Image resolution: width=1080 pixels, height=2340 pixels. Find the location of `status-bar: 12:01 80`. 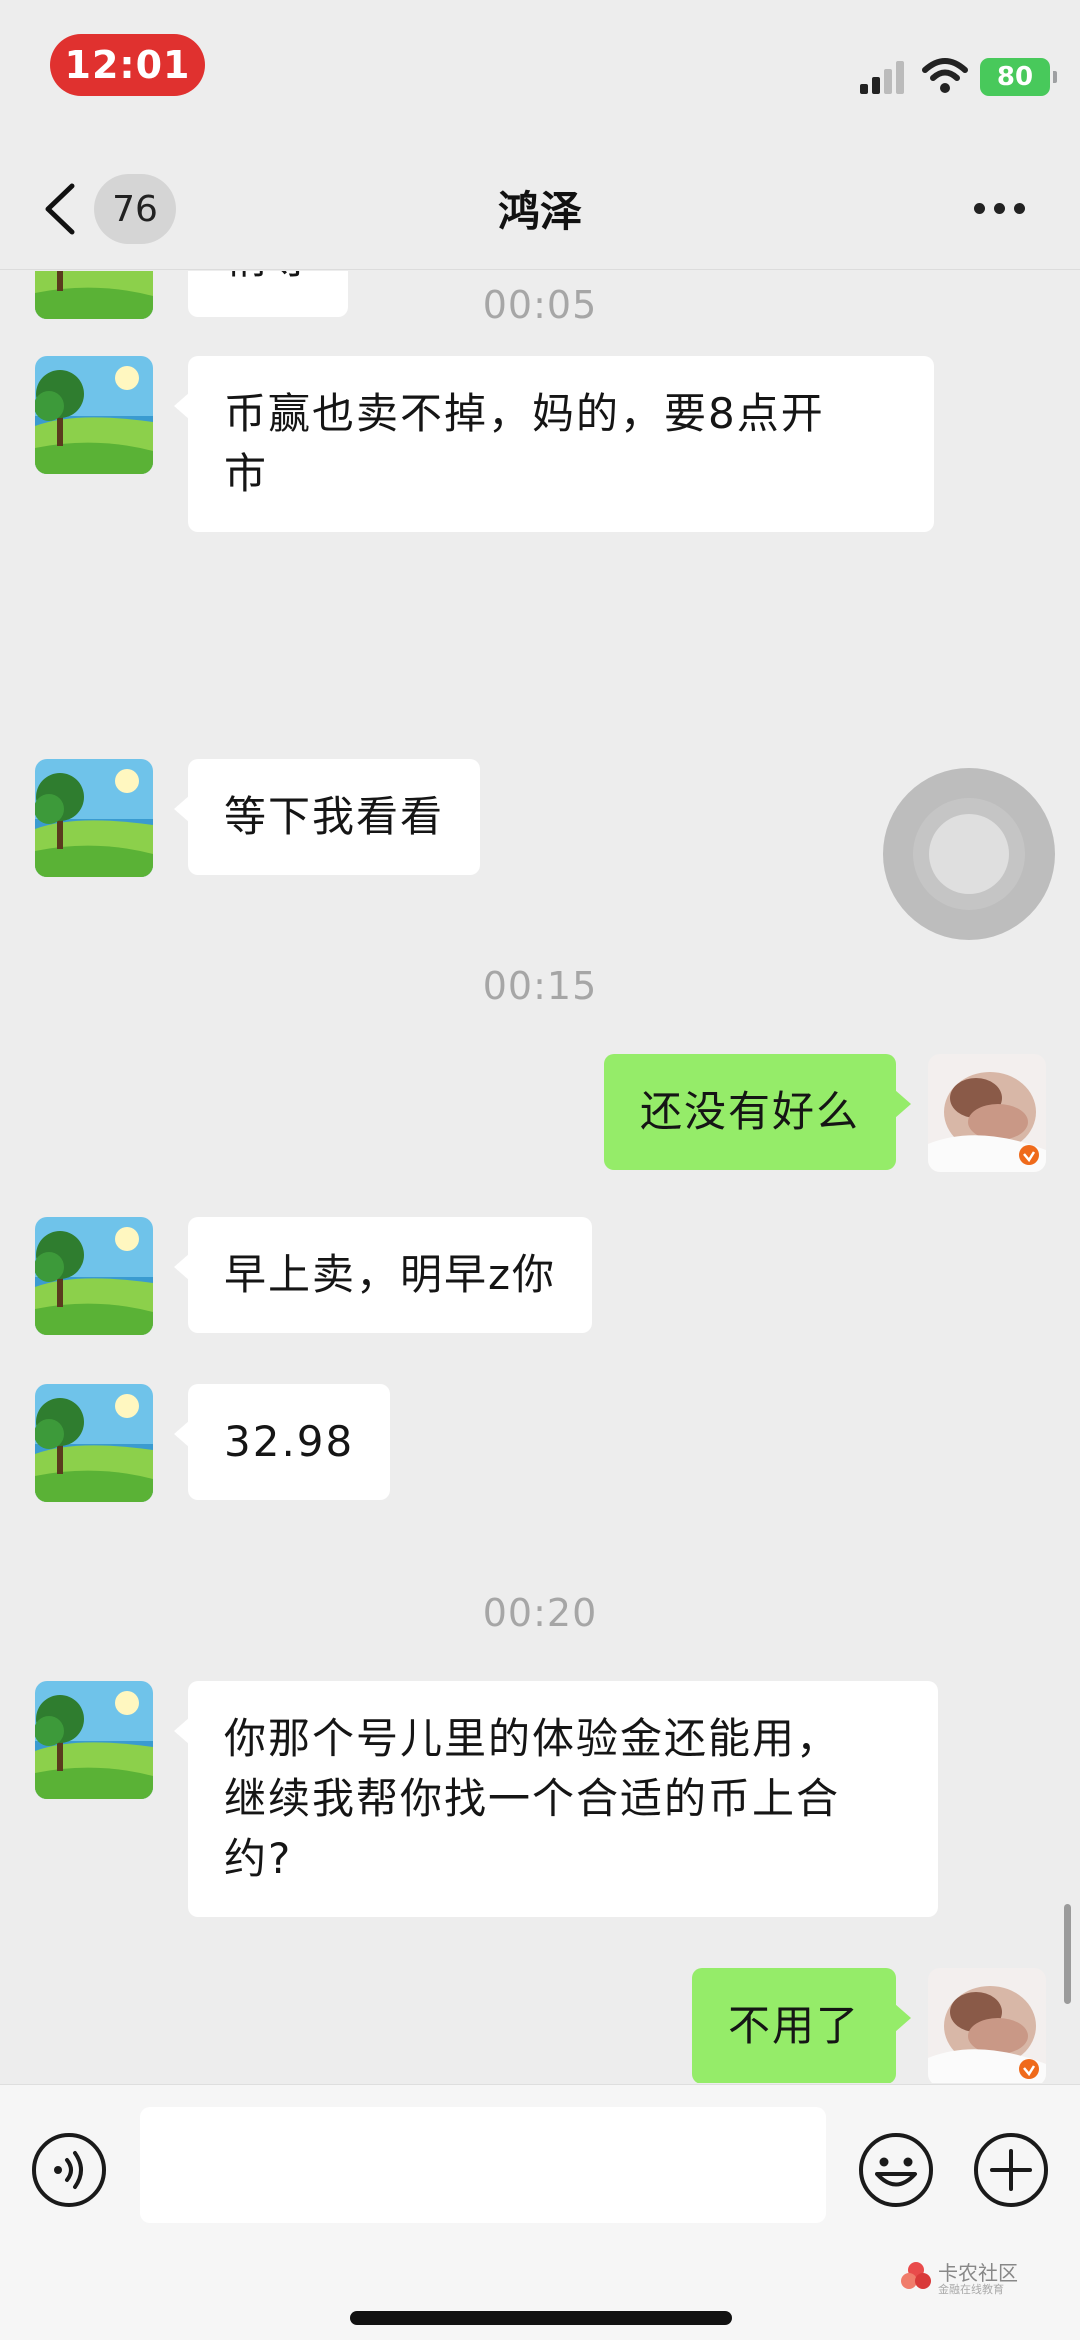

status-bar: 12:01 80 is located at coordinates (540, 65).